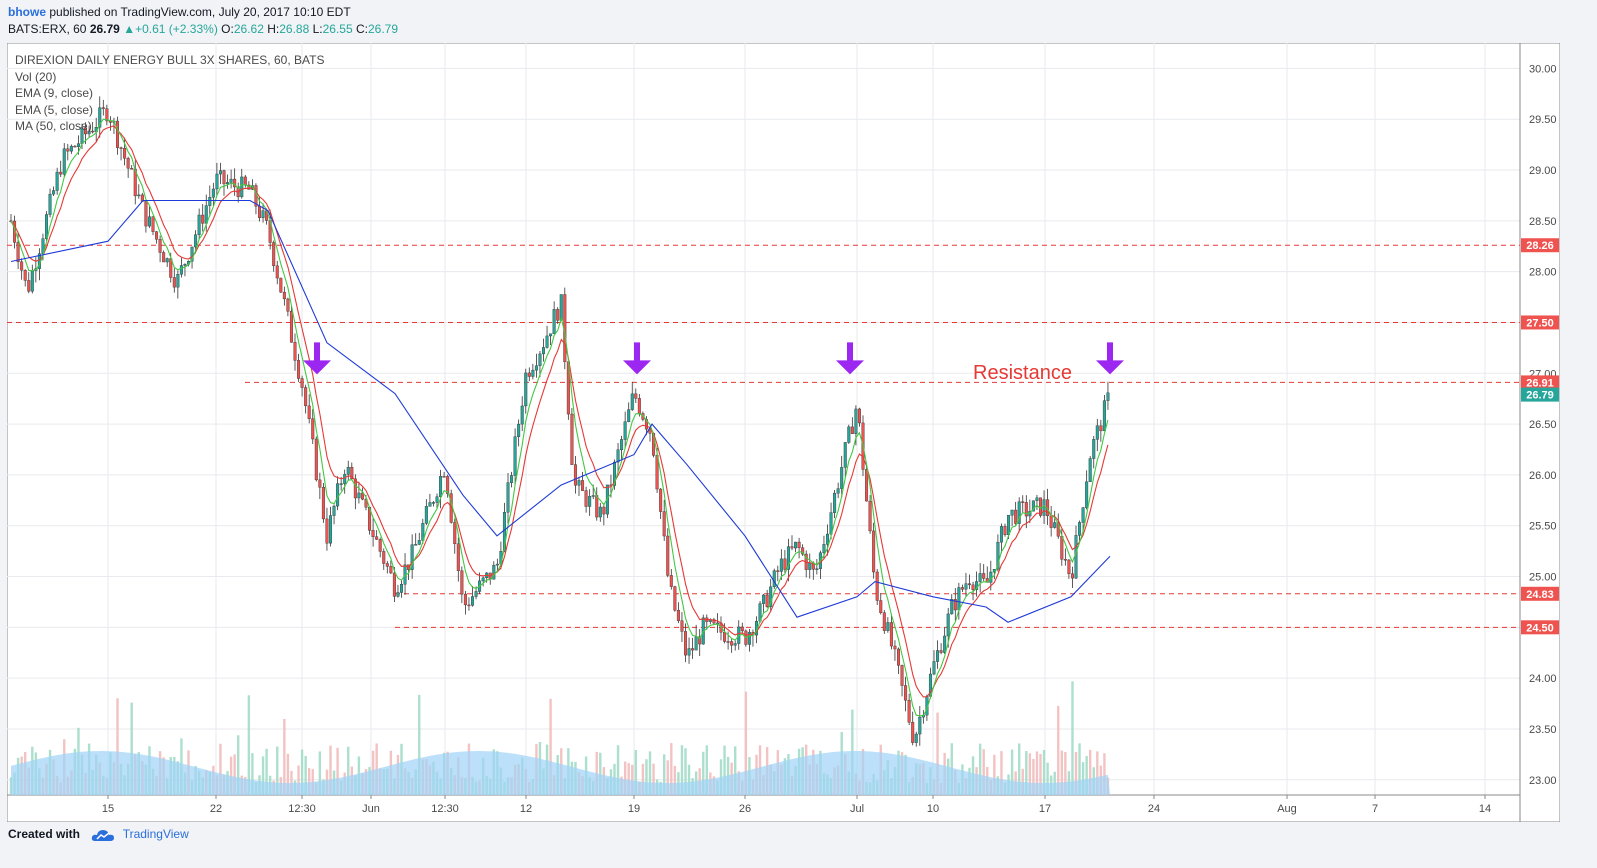 Image resolution: width=1597 pixels, height=868 pixels. Describe the element at coordinates (857, 809) in the screenshot. I see `time-tick-label: Jul` at that location.